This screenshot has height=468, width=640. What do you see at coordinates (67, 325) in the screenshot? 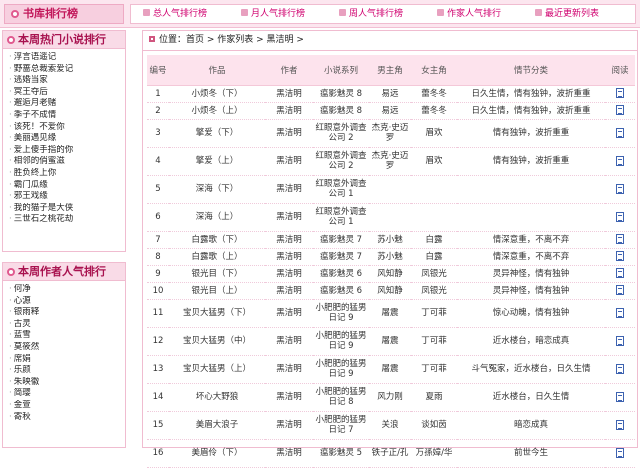
I see `author-rank-item: 古灵` at bounding box center [67, 325].